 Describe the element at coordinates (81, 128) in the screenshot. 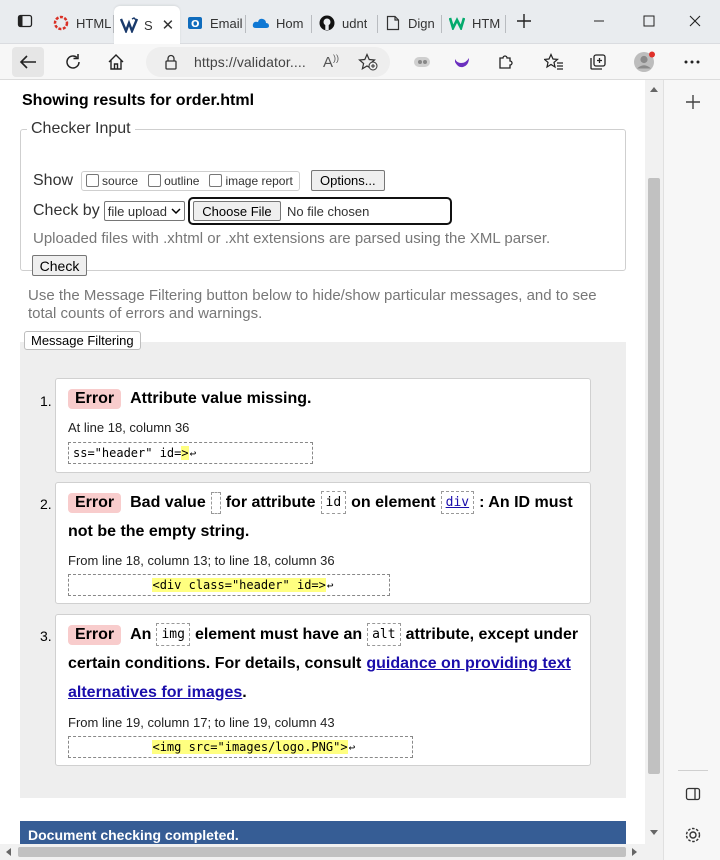

I see `checker-input-legend: Checker Input` at that location.